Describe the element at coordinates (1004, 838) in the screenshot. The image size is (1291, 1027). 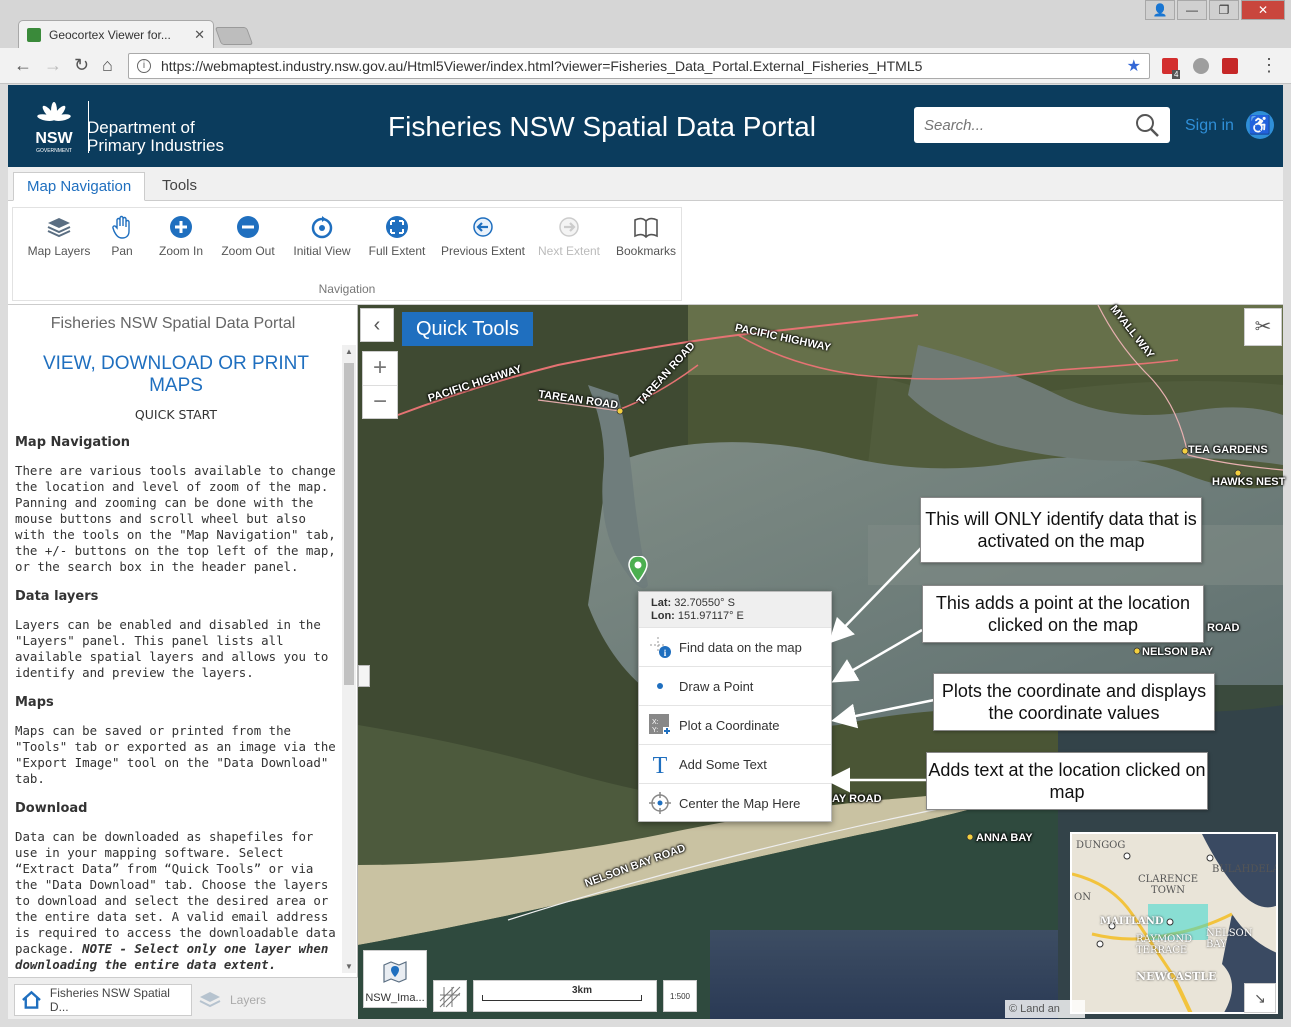
I see `place-label: ANNA BAY` at that location.